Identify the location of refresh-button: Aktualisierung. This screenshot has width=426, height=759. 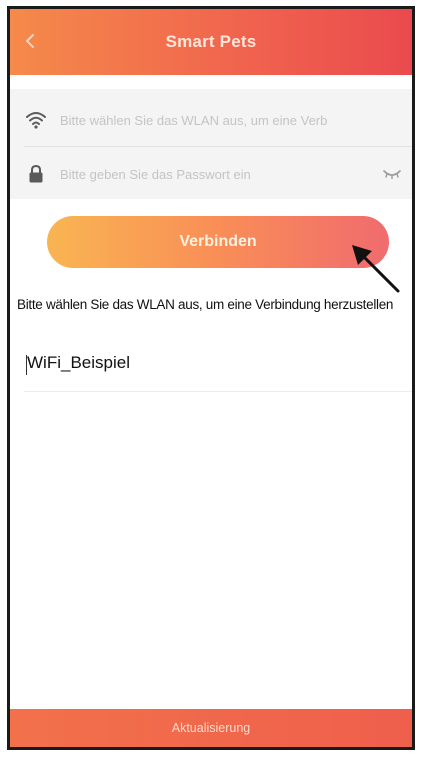
(211, 728).